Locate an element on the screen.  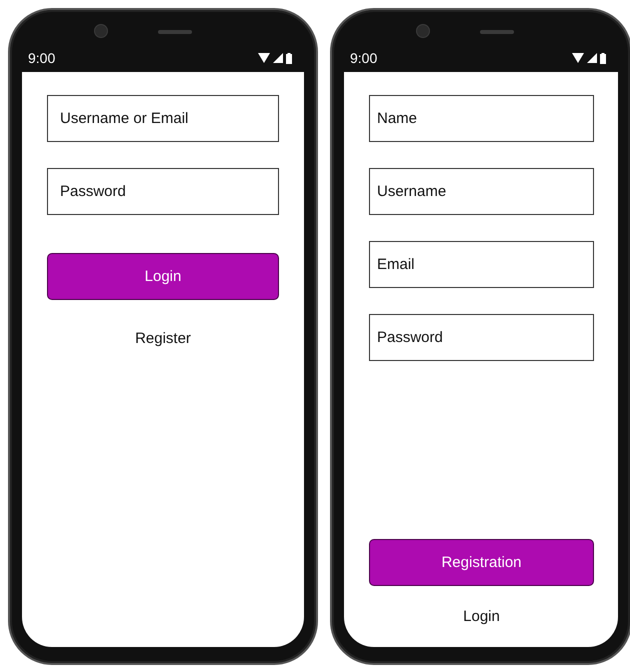
submit-button: Registration is located at coordinates (481, 562).